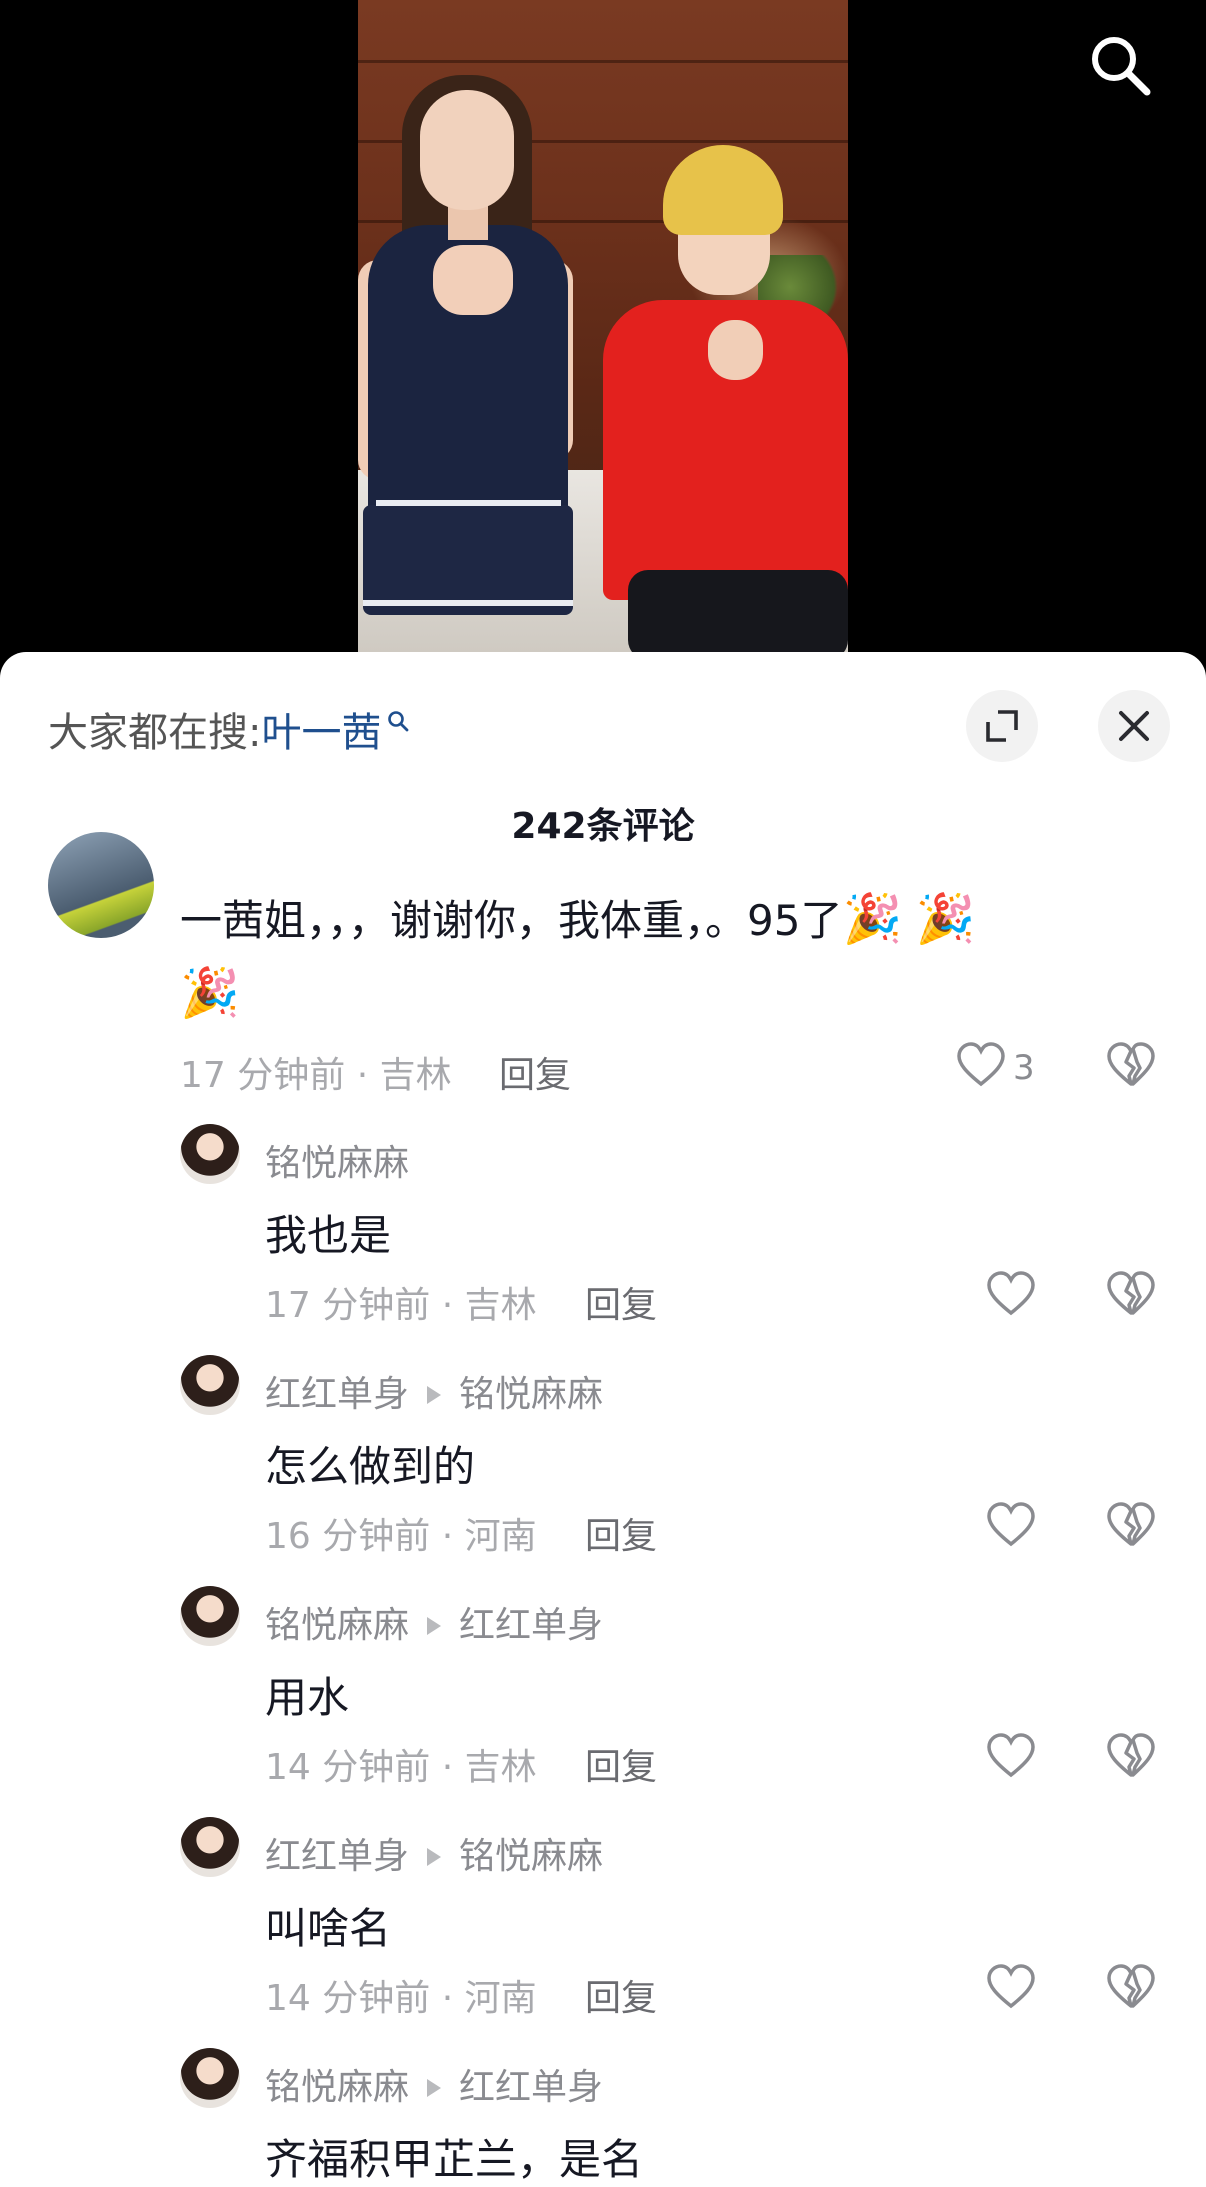  Describe the element at coordinates (155, 733) in the screenshot. I see `search-suggestion-prefix: 大家都在搜:` at that location.